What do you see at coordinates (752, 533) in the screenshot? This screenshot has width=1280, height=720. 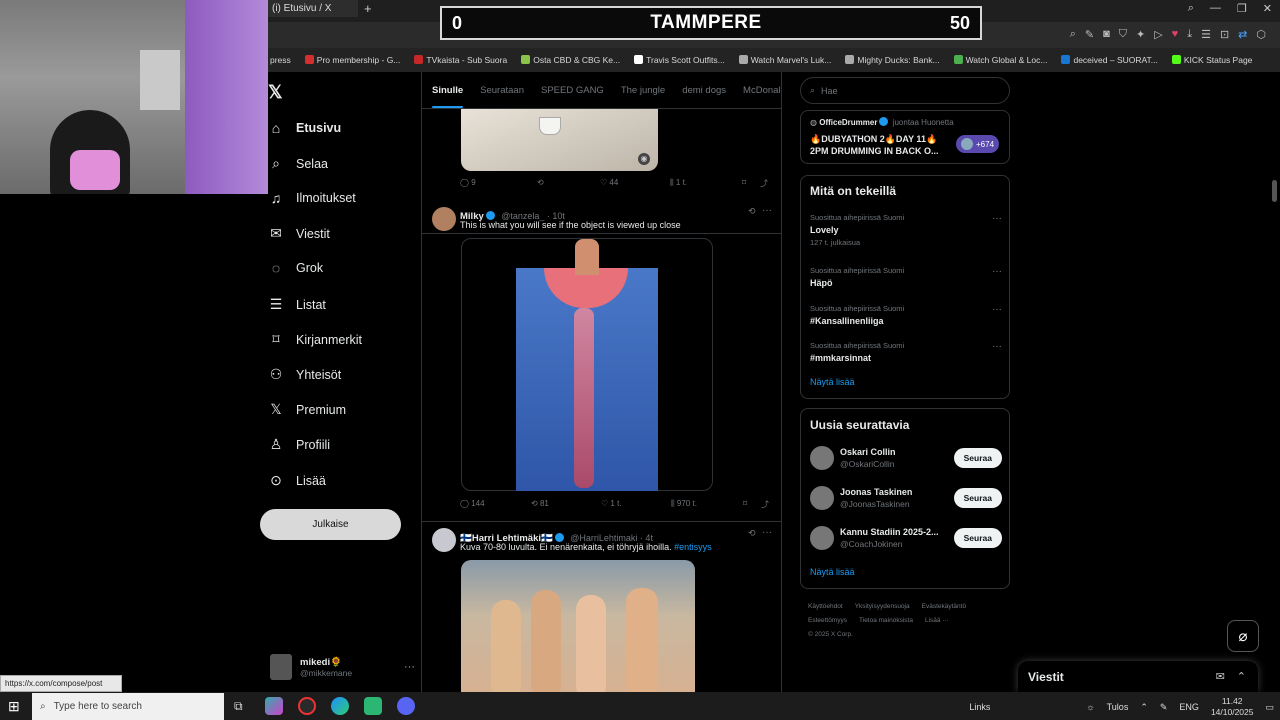 I see `grok-icon: ⟲` at bounding box center [752, 533].